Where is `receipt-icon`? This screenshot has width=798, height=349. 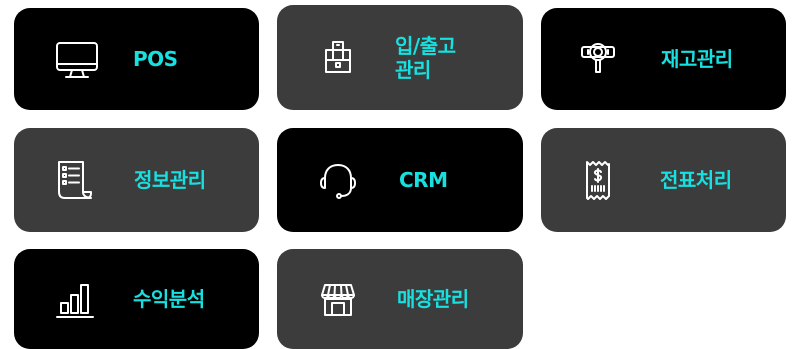
receipt-icon is located at coordinates (598, 180).